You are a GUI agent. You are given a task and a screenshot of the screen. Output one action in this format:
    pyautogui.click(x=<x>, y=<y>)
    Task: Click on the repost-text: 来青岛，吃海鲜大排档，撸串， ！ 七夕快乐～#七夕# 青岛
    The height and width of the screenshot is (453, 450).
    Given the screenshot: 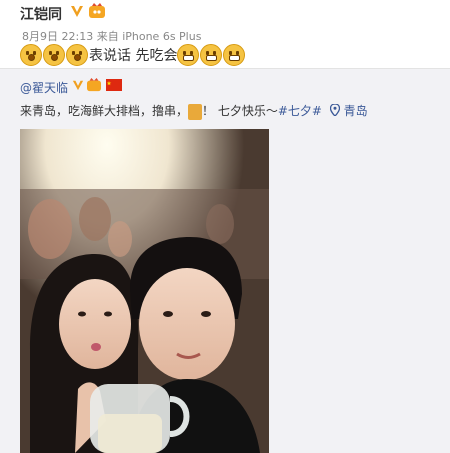 What is the action you would take?
    pyautogui.click(x=194, y=111)
    